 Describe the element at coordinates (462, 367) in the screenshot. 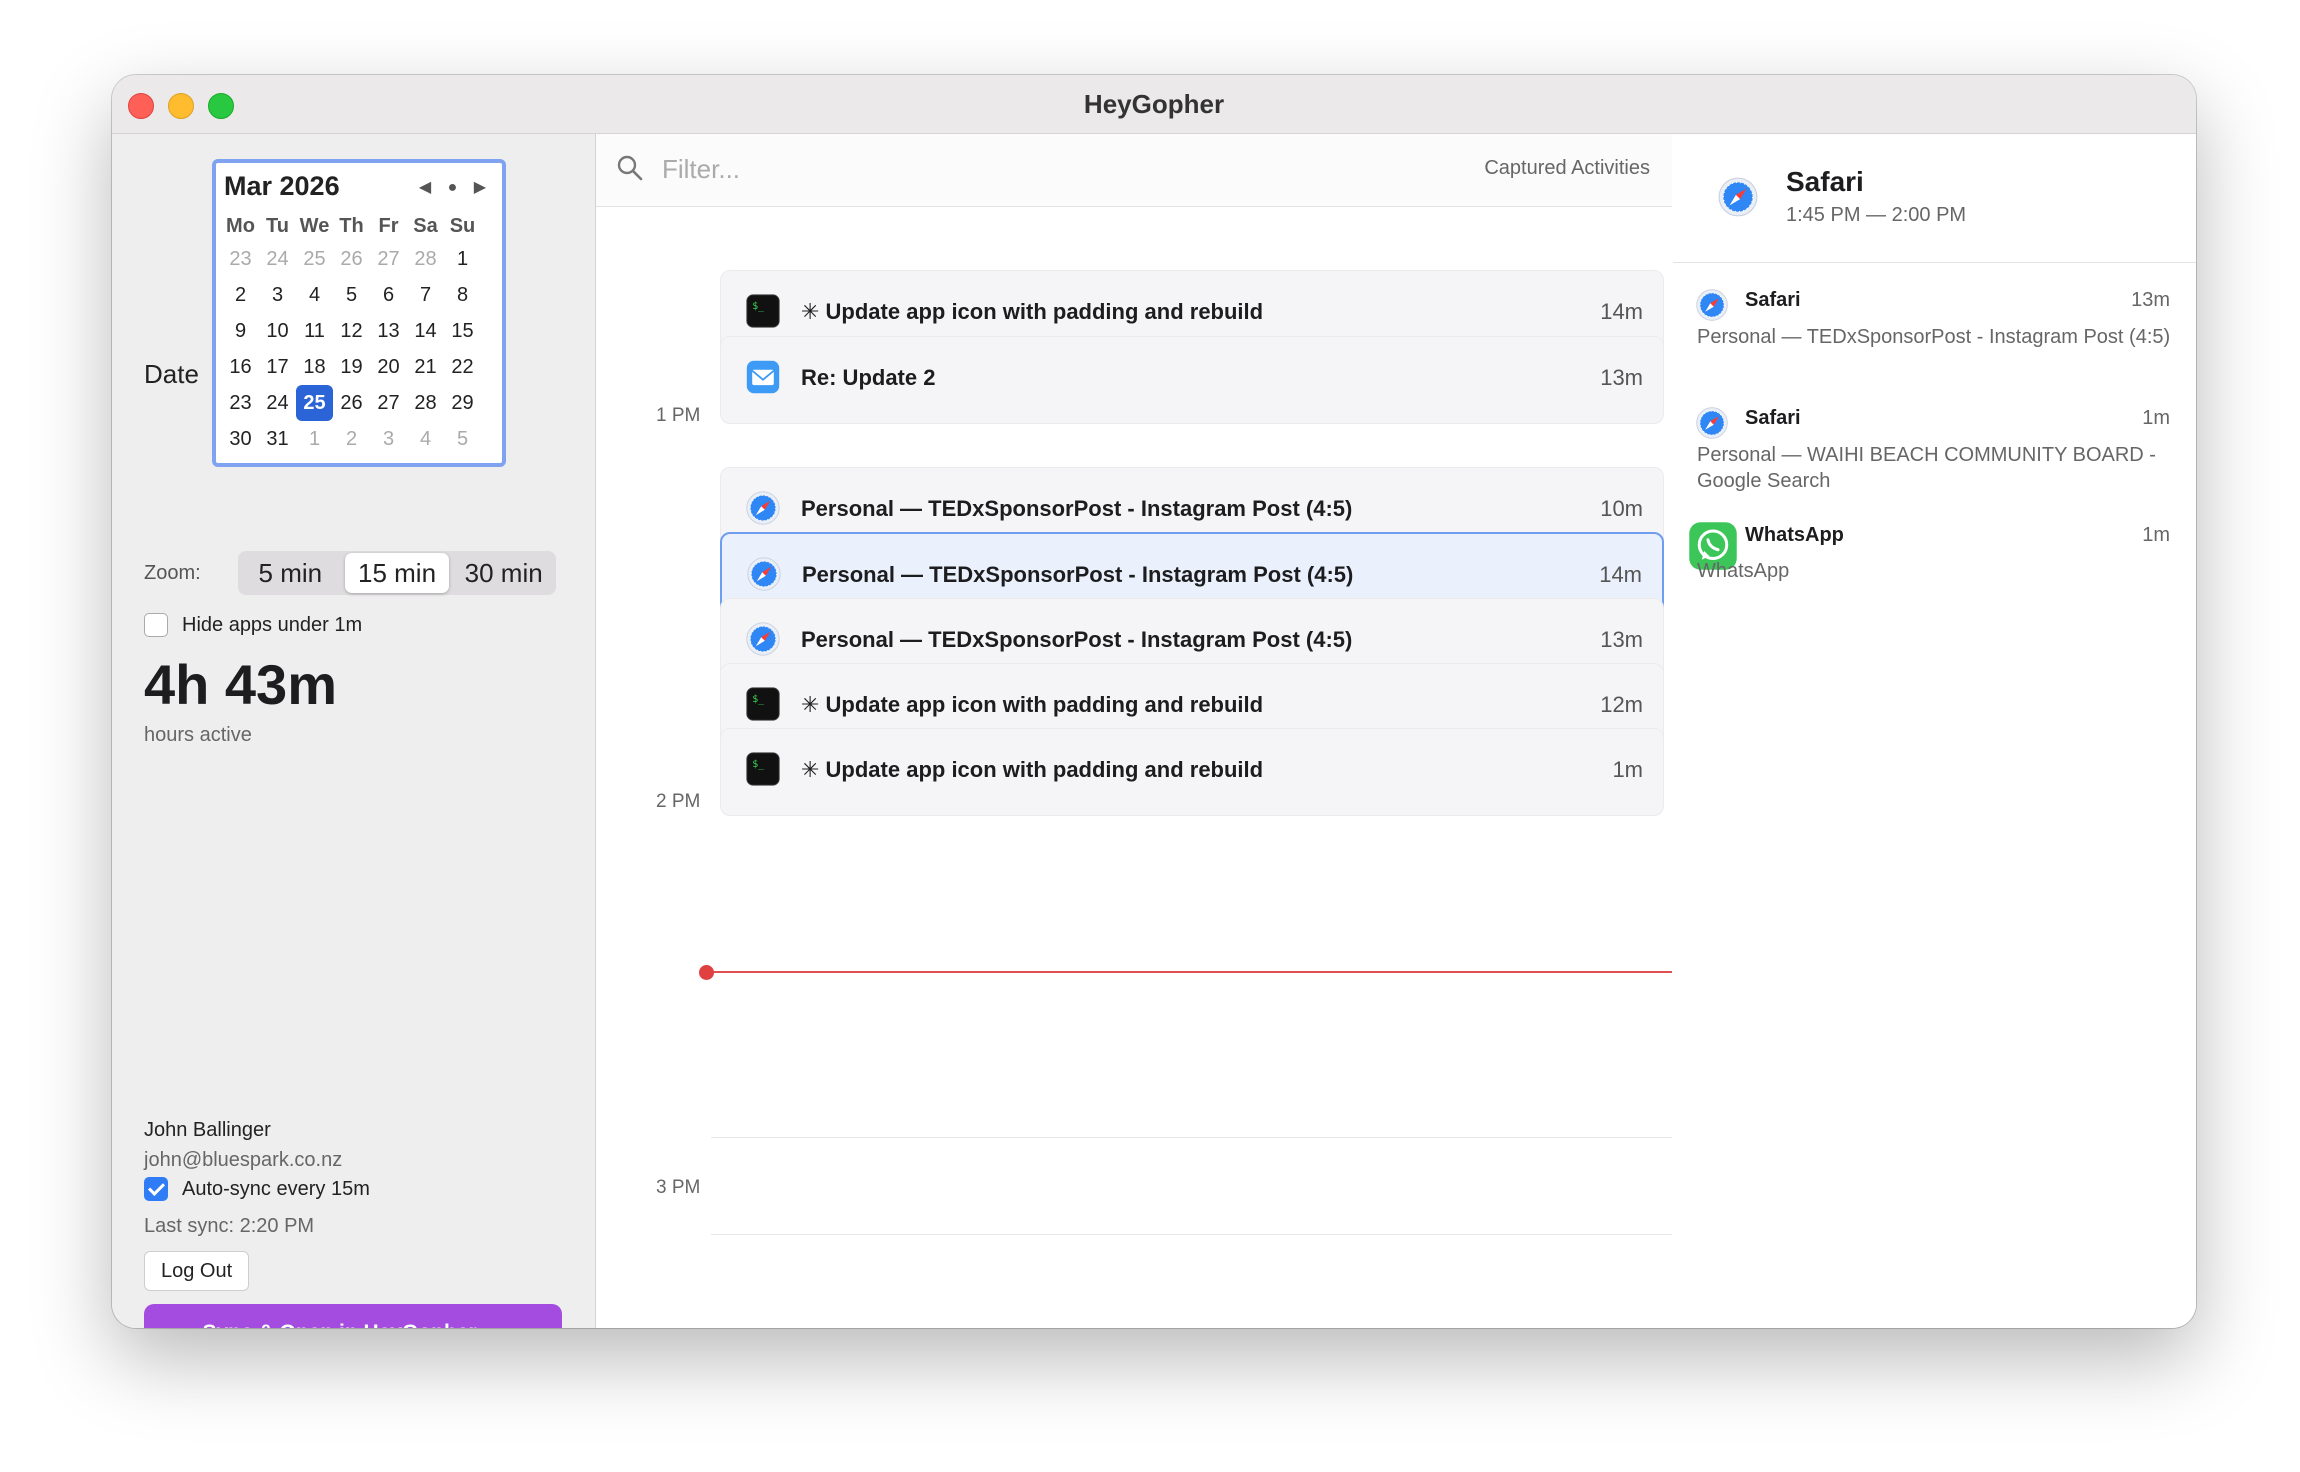

I see `calendar-day: 22` at that location.